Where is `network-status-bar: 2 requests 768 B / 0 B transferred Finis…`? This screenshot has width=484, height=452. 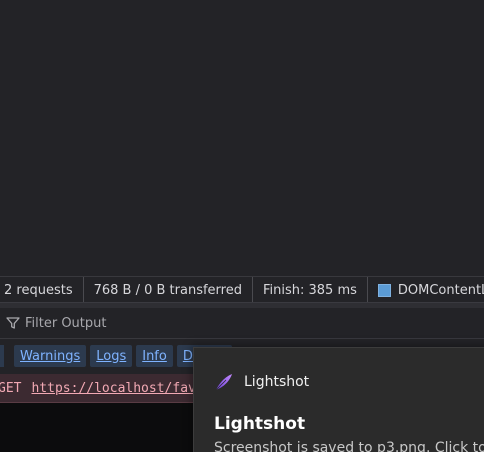
network-status-bar: 2 requests 768 B / 0 B transferred Finis… is located at coordinates (242, 289).